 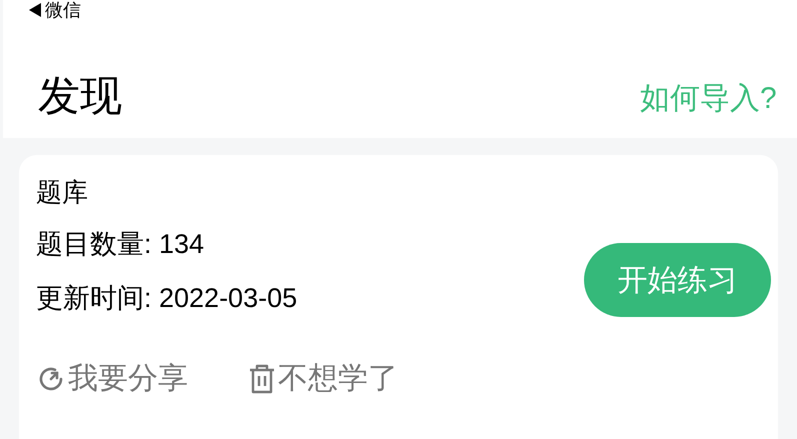 What do you see at coordinates (62, 192) in the screenshot?
I see `card-title: 题库` at bounding box center [62, 192].